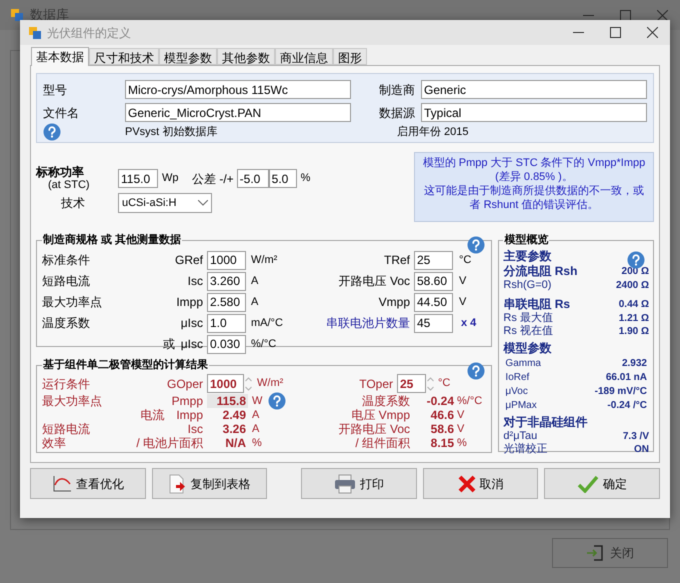  I want to click on input-field: -5.0, so click(252, 178).